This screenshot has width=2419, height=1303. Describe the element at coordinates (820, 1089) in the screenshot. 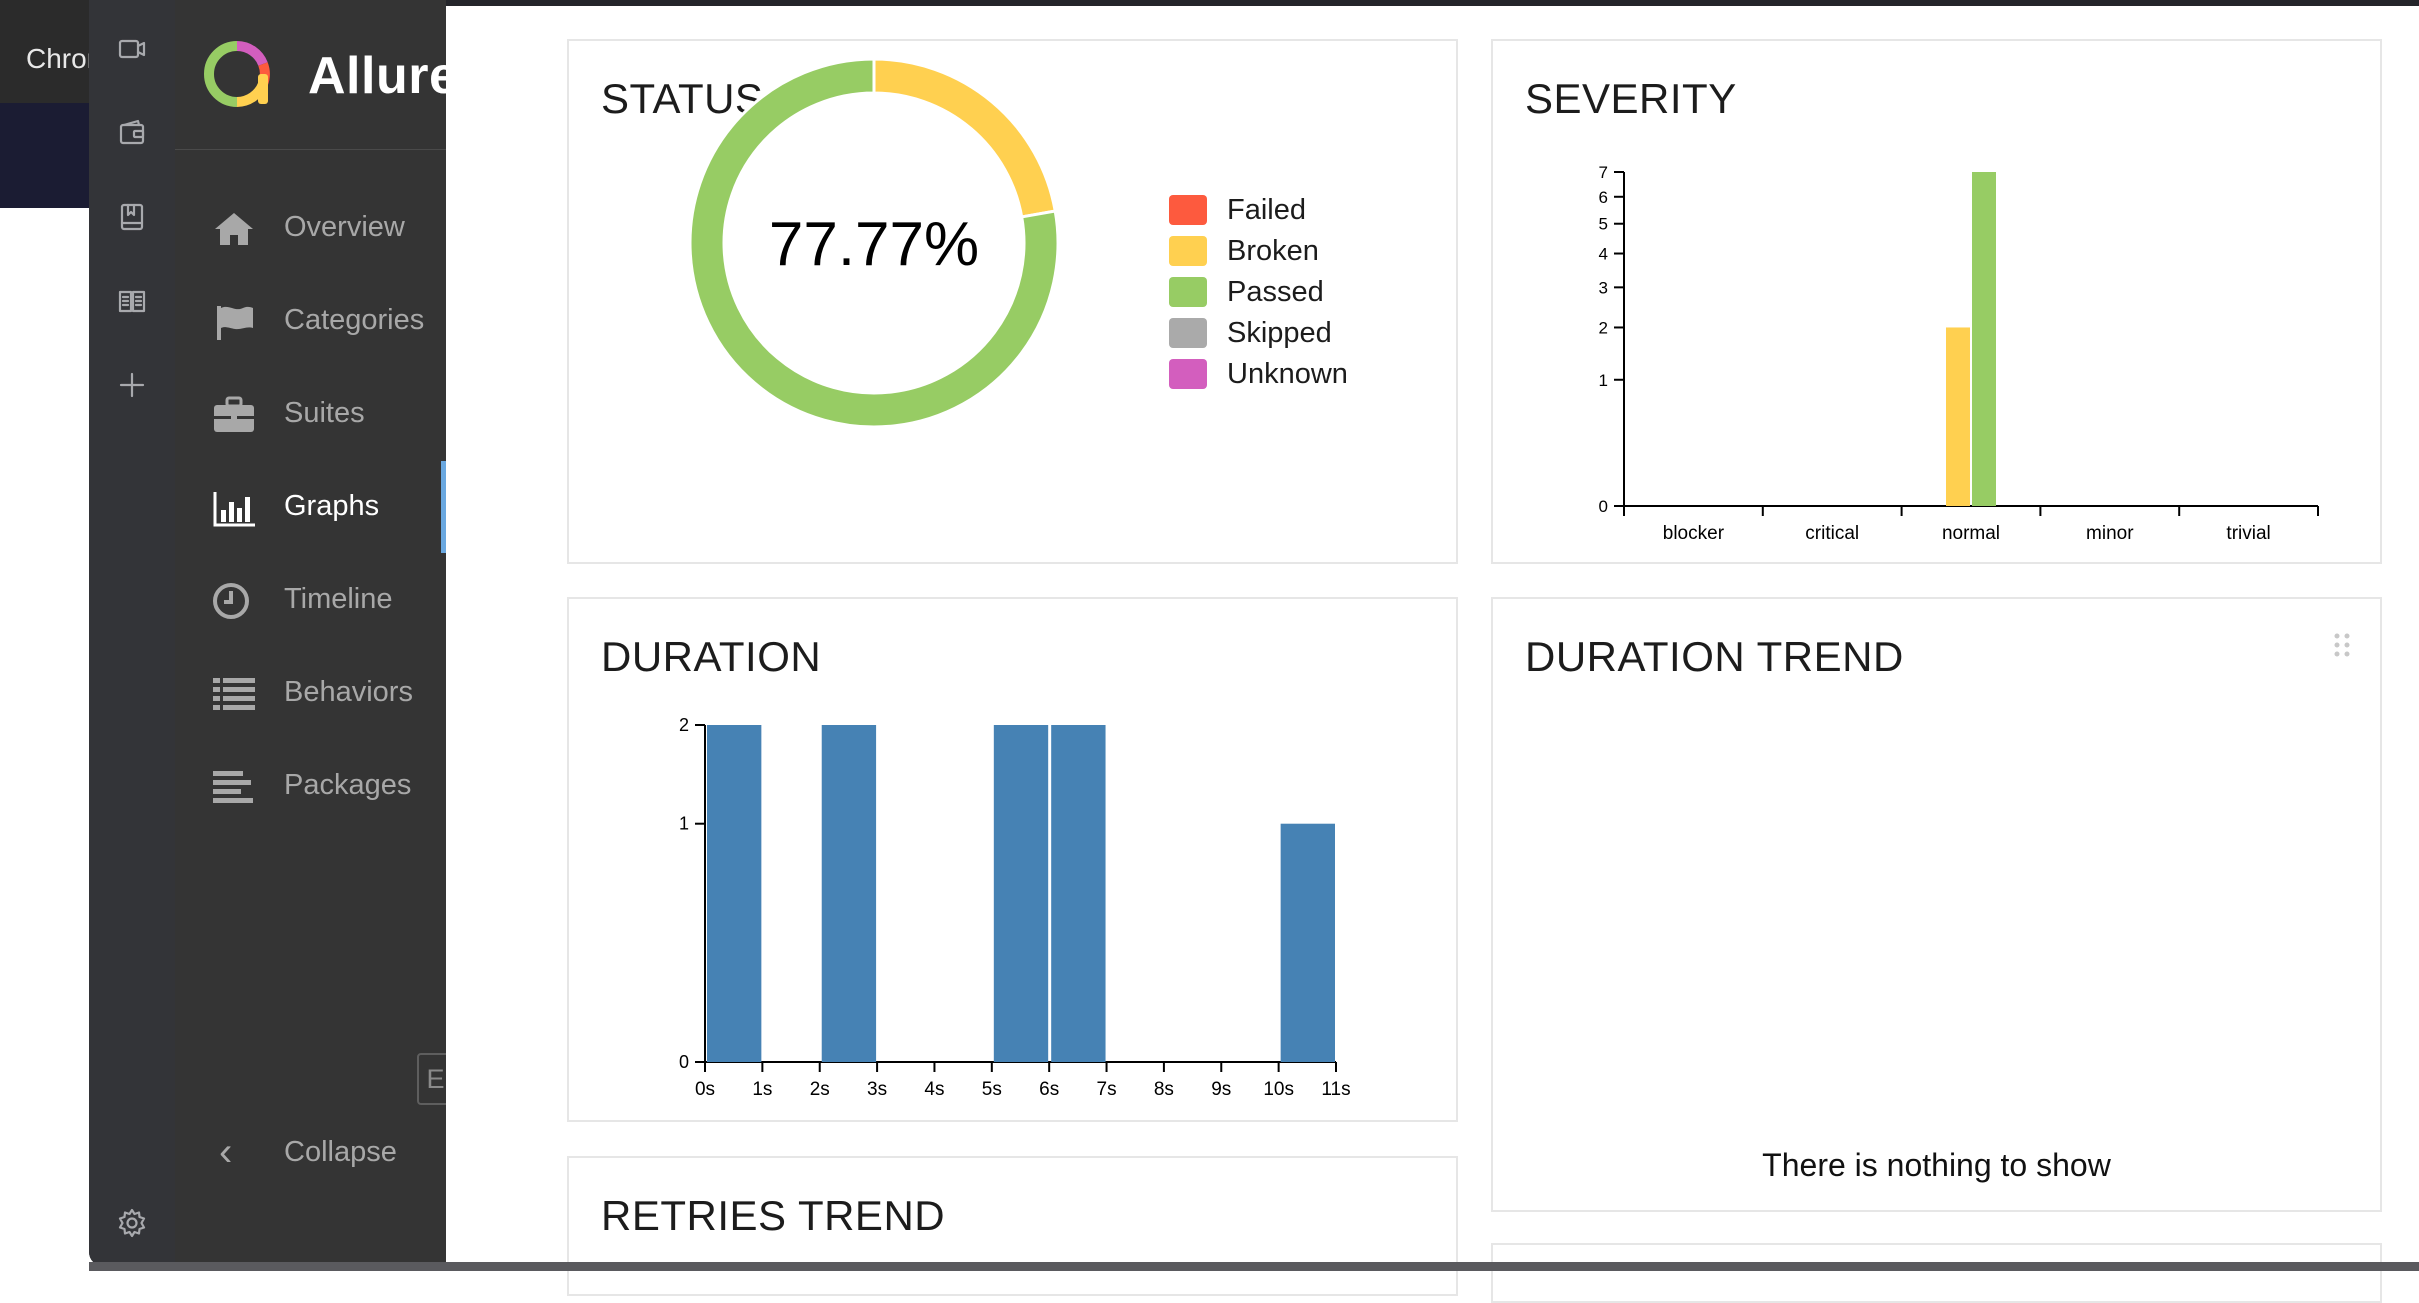

I see `x-tick-label: 2s` at that location.